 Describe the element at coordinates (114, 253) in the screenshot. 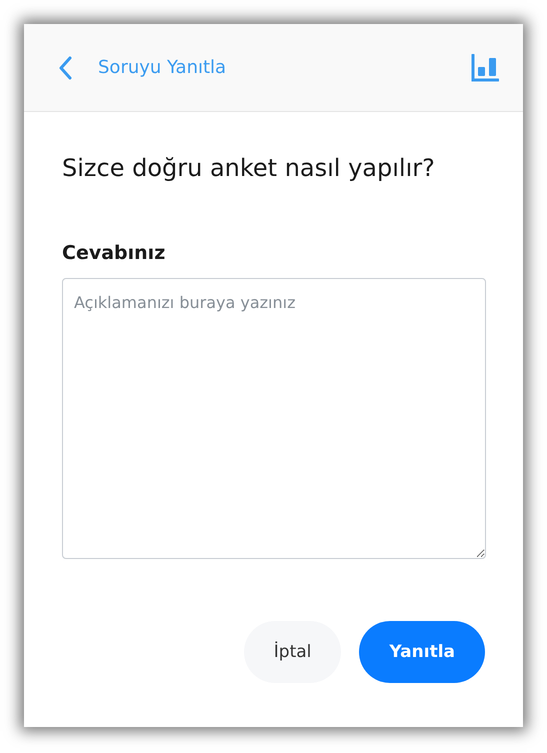

I see `answer-label: Cevabınız` at that location.